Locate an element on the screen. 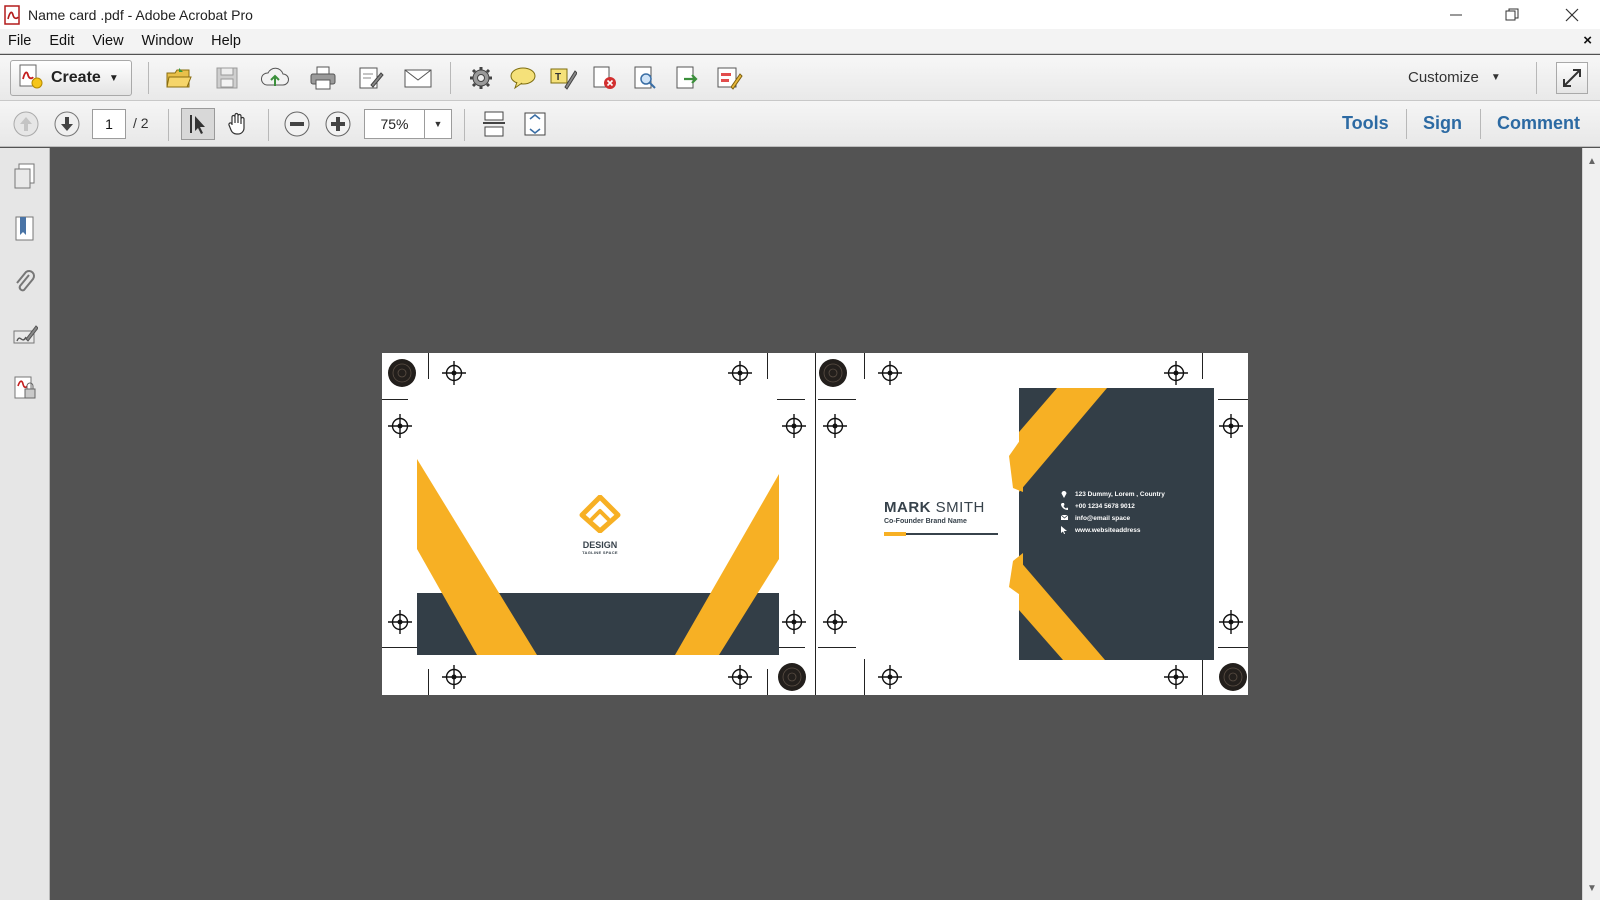 Image resolution: width=1600 pixels, height=900 pixels. zoom-value: 75% is located at coordinates (395, 124).